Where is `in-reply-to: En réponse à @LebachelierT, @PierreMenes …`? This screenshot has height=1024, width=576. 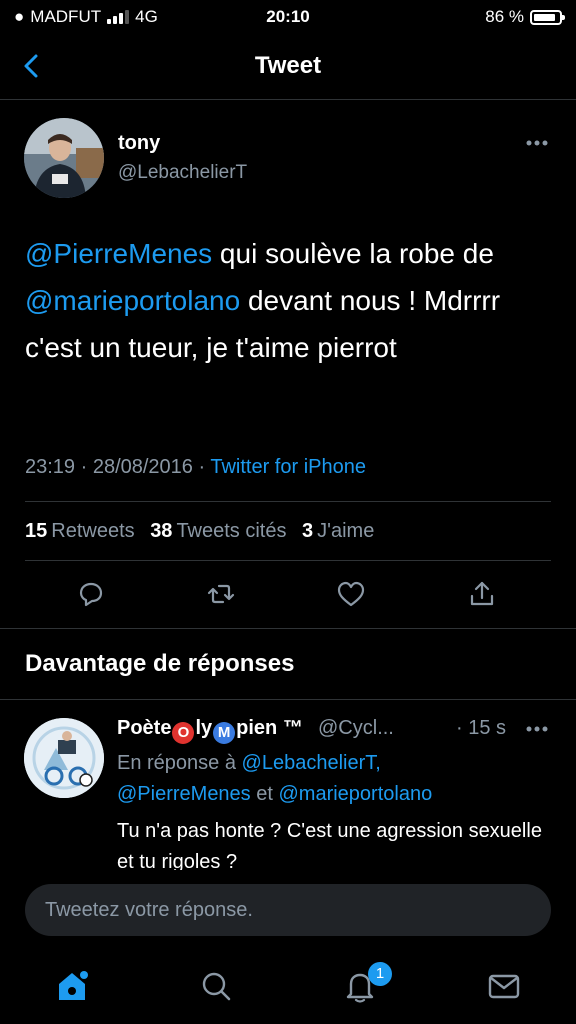
in-reply-to: En réponse à @LebachelierT, @PierreMenes … is located at coordinates (327, 779).